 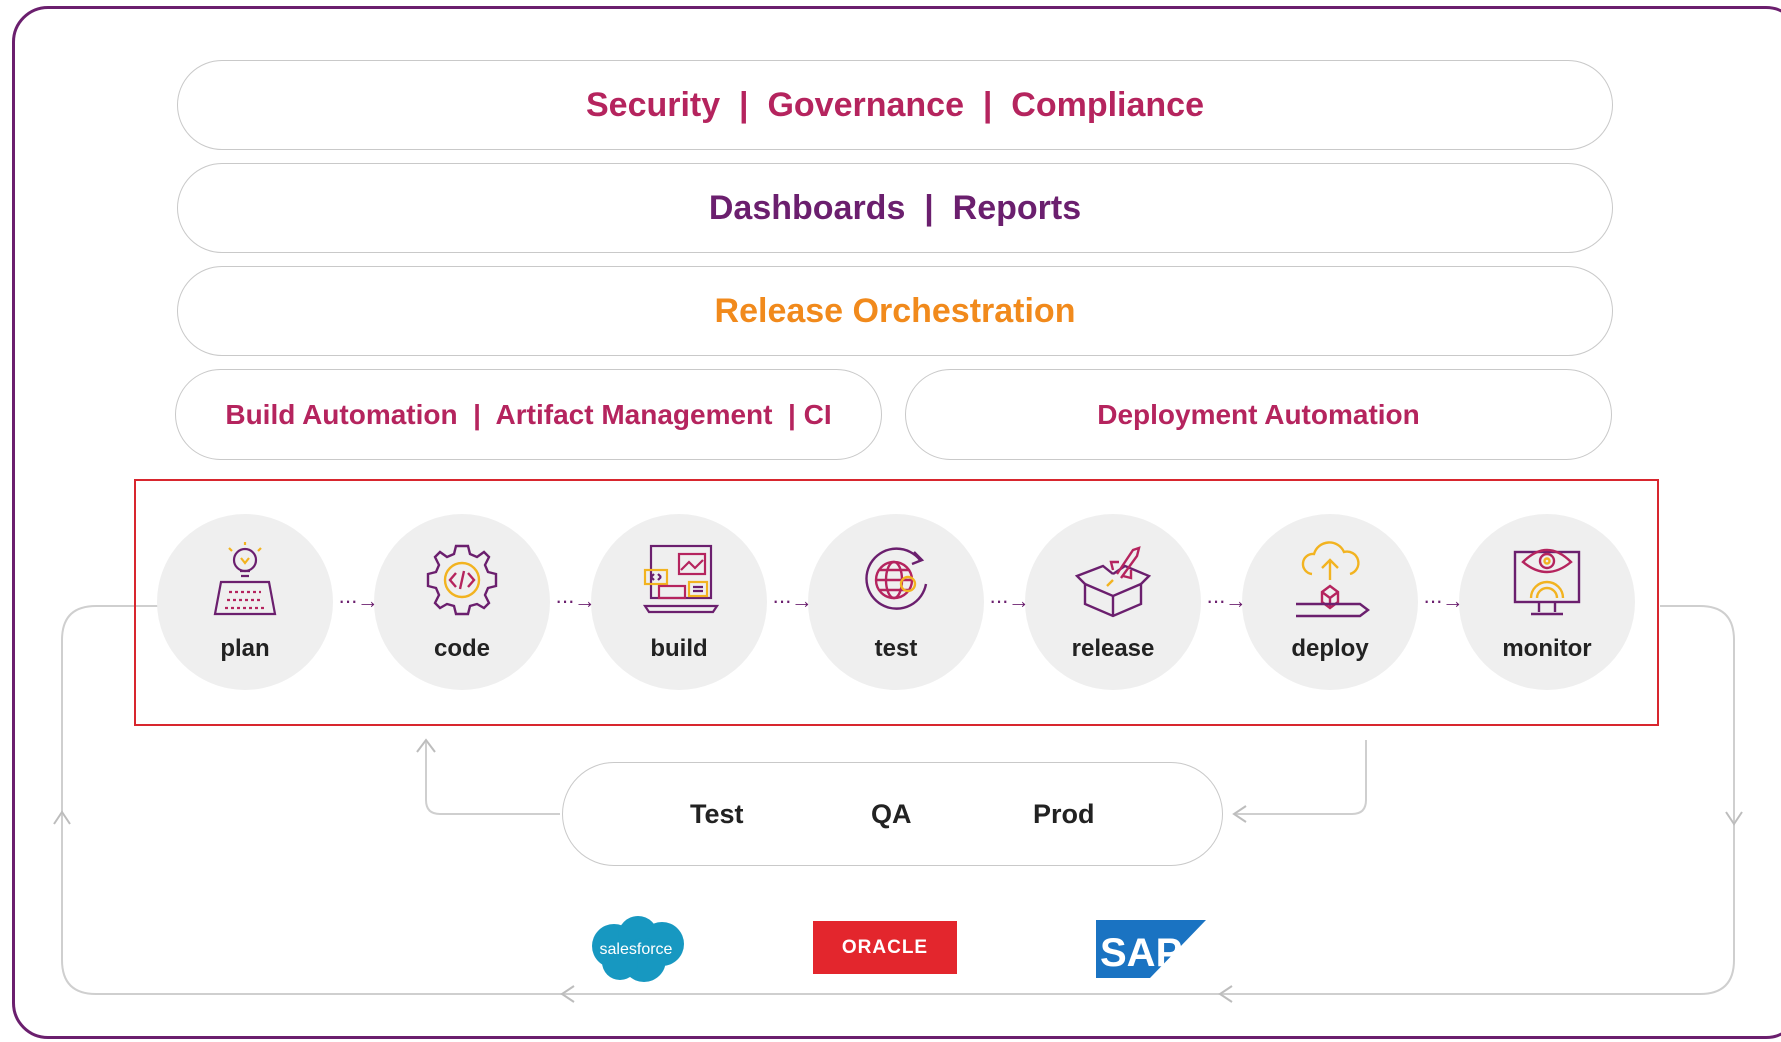 I want to click on sap-wordmark: SAP, so click(x=1141, y=953).